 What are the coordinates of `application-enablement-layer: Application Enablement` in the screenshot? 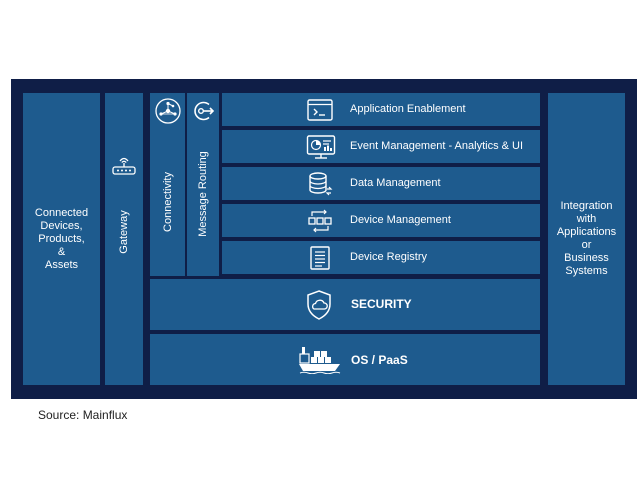 It's located at (381, 109).